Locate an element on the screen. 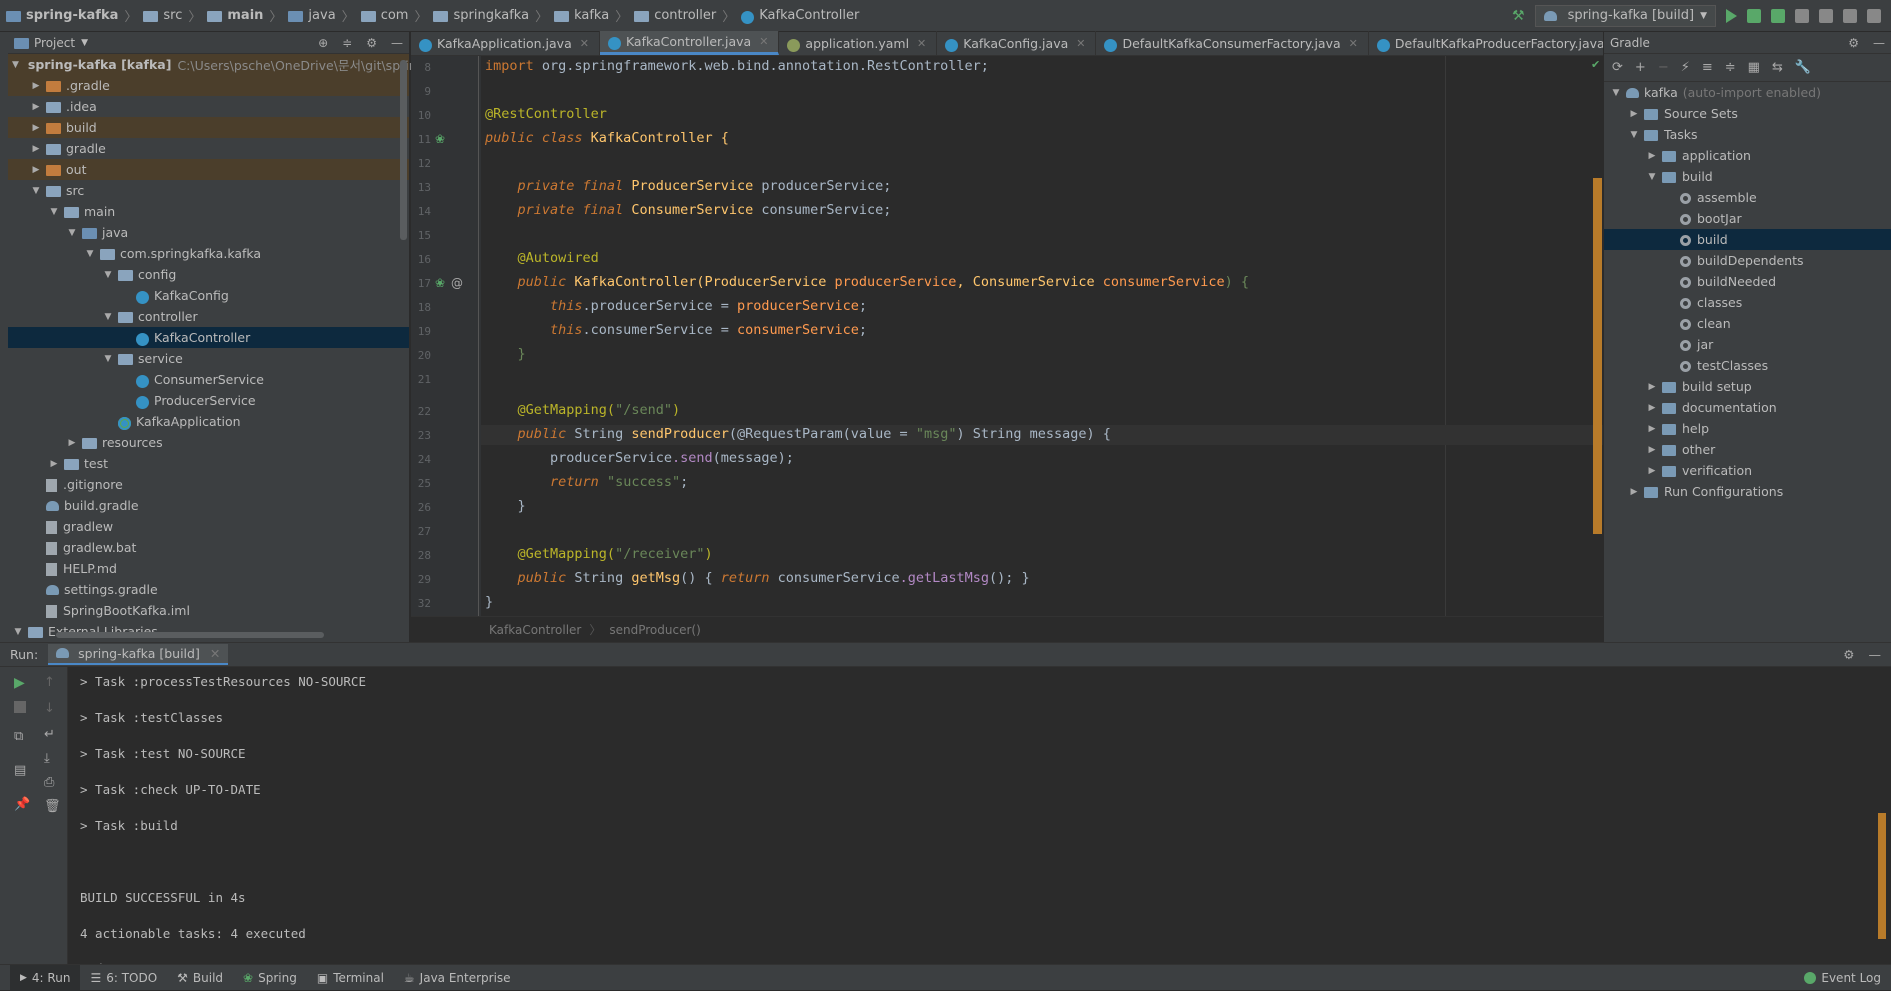 The image size is (1891, 991). code-line-24: producerService.send(message); is located at coordinates (639, 458).